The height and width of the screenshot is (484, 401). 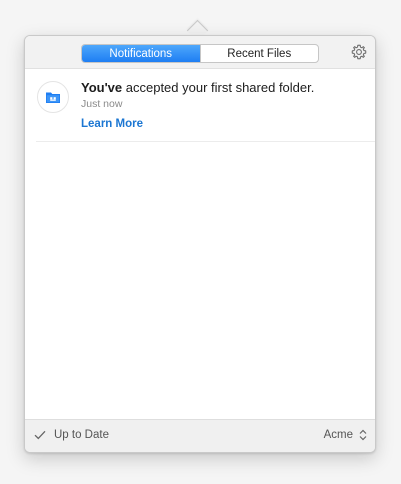 What do you see at coordinates (53, 97) in the screenshot?
I see `shared-folder-icon` at bounding box center [53, 97].